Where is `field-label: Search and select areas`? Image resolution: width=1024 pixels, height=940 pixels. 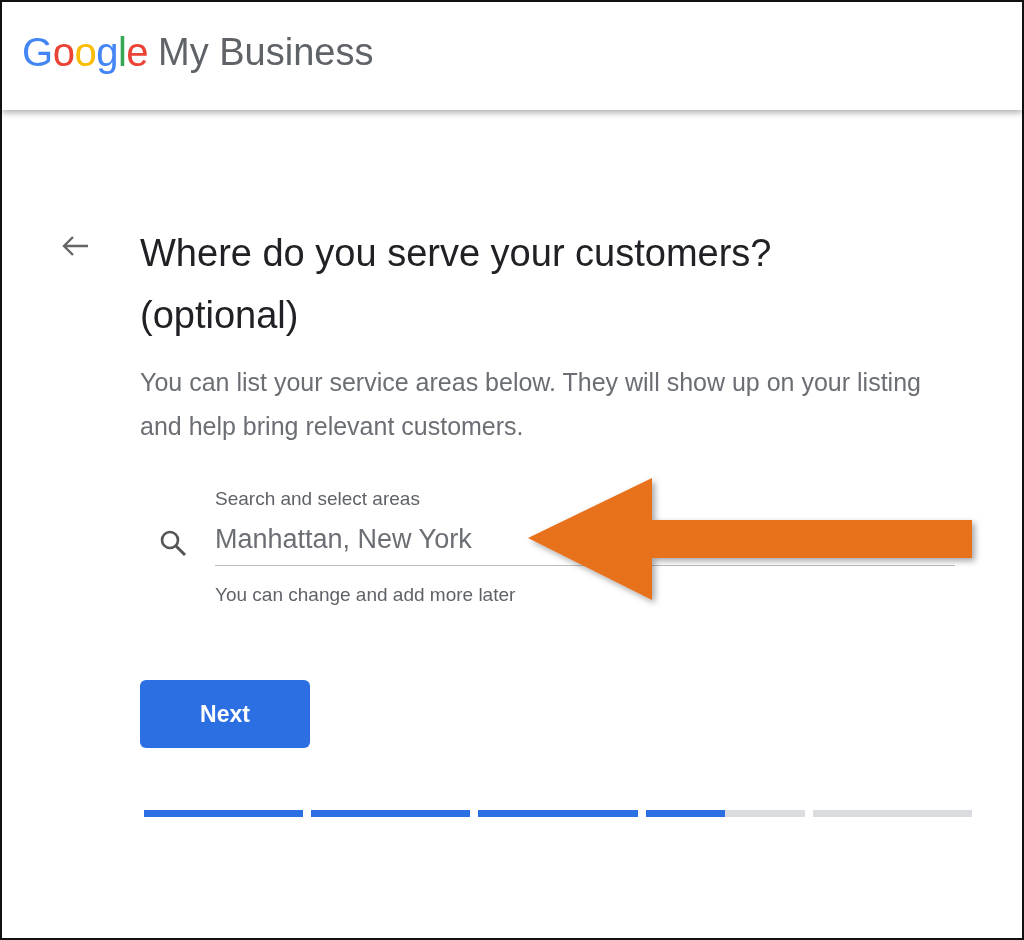 field-label: Search and select areas is located at coordinates (318, 499).